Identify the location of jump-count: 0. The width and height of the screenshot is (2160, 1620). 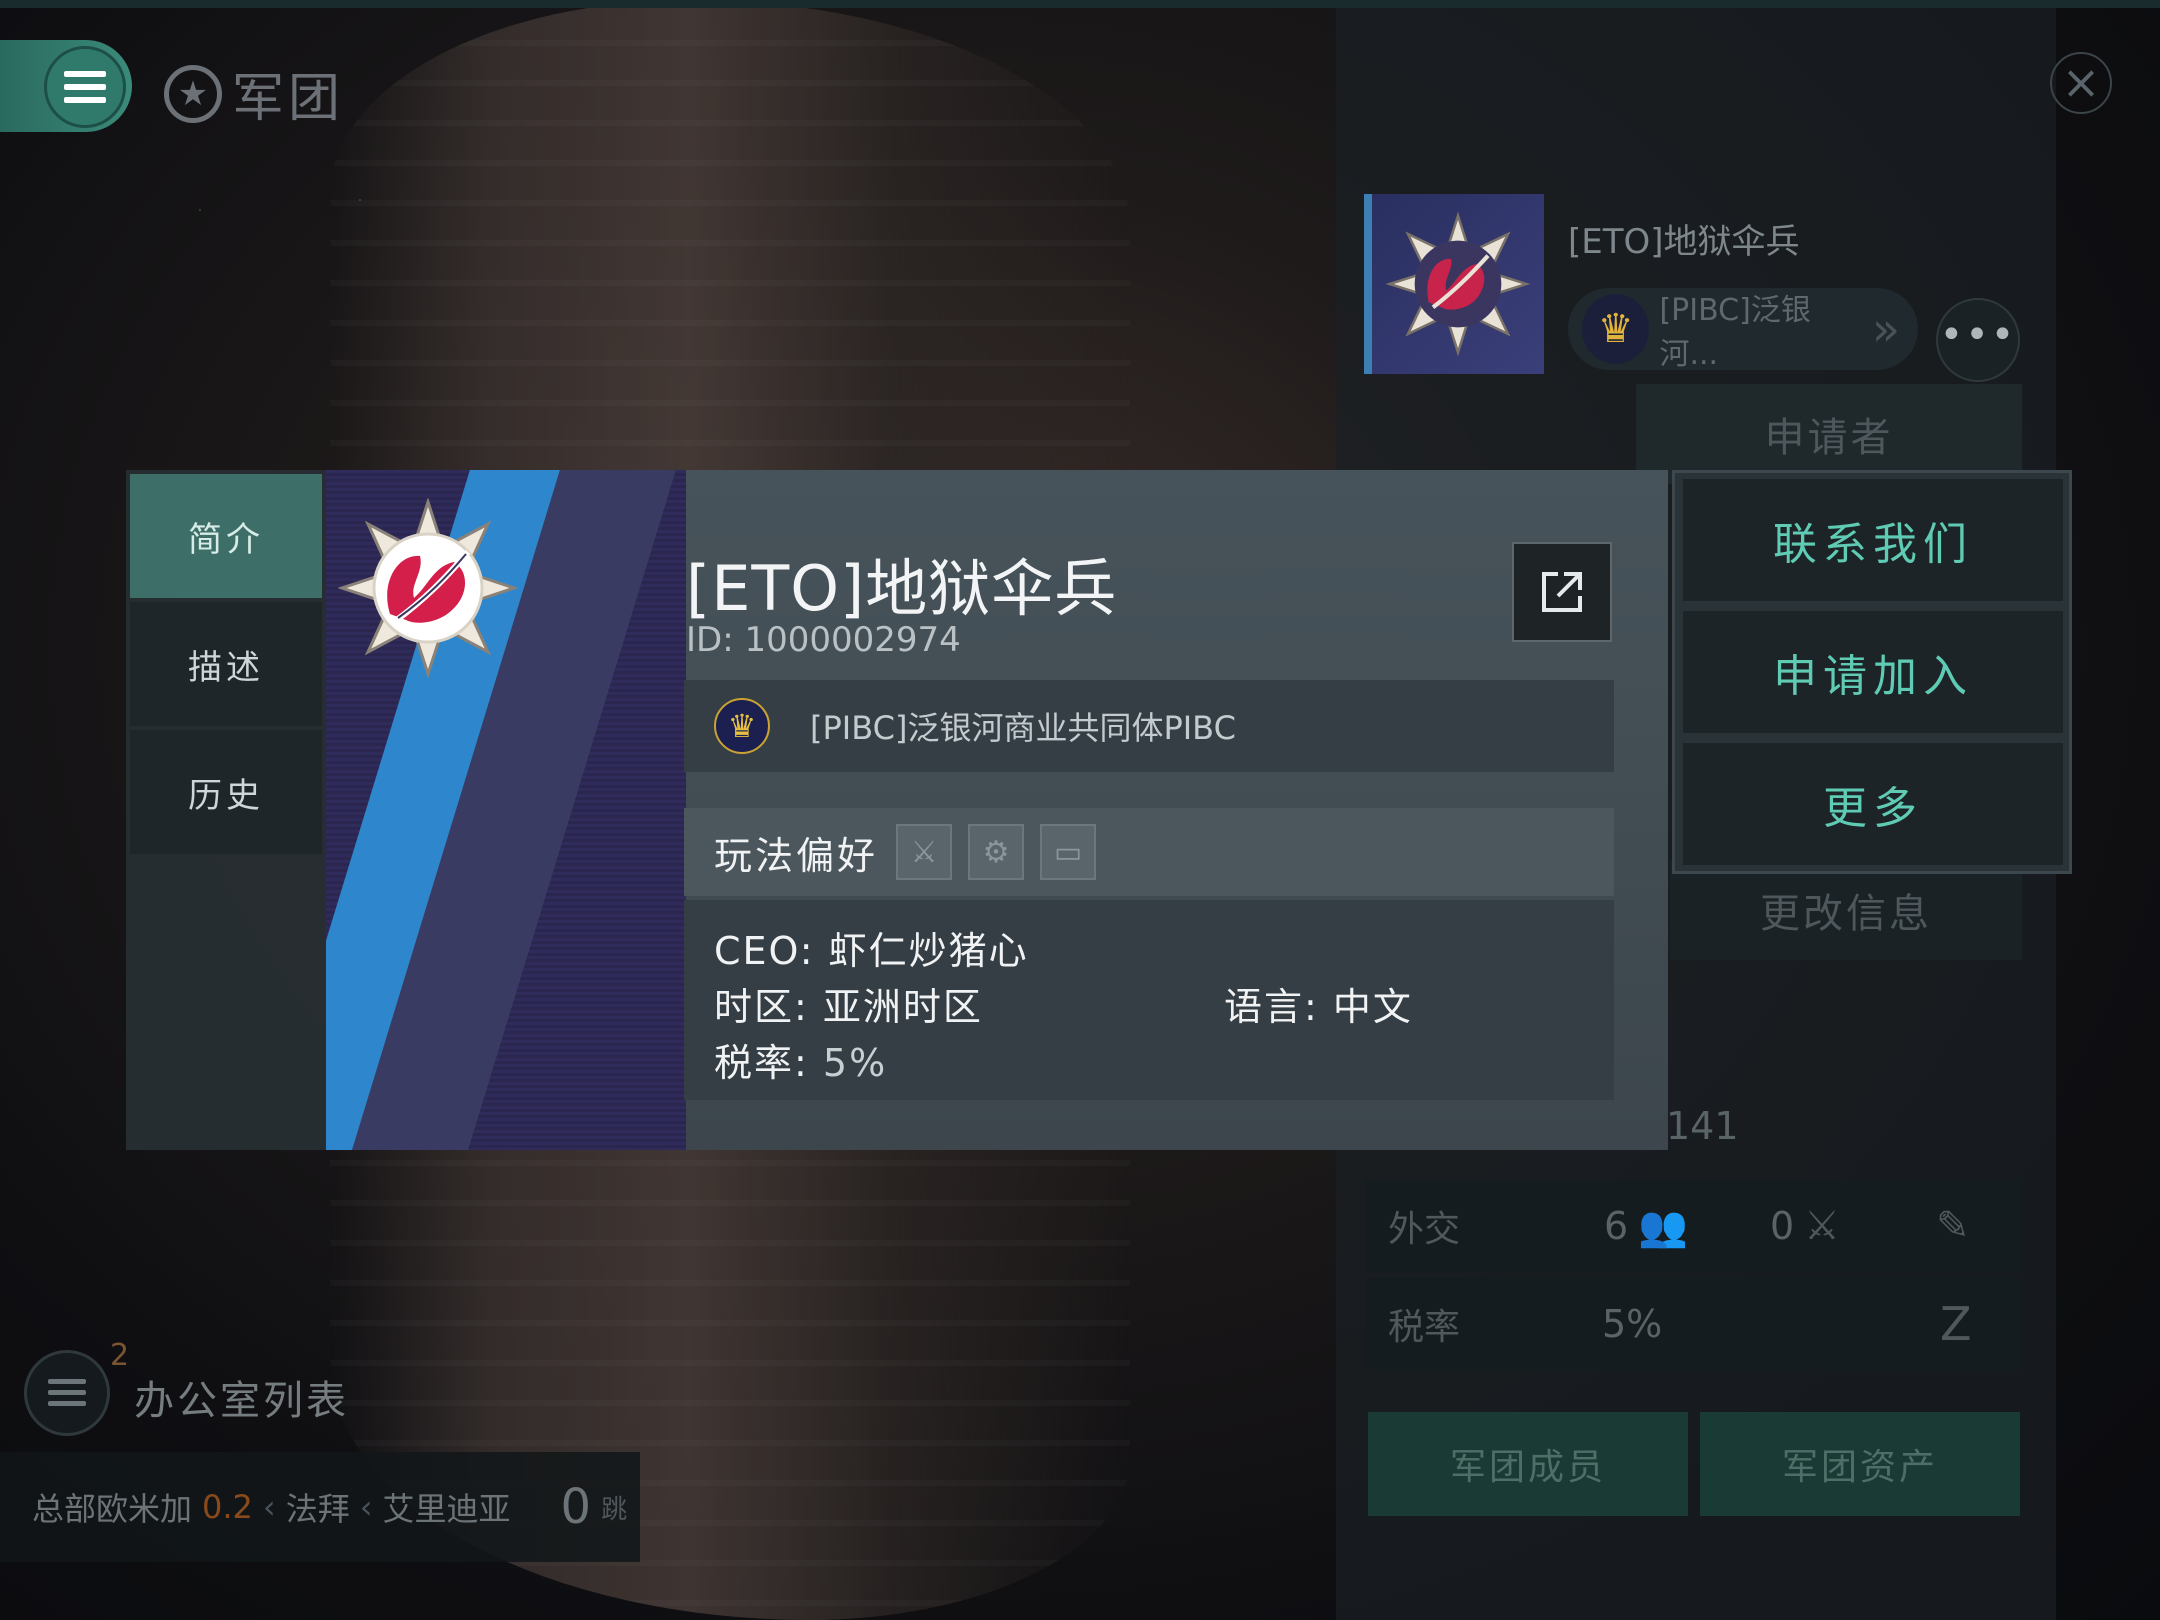
(576, 1507).